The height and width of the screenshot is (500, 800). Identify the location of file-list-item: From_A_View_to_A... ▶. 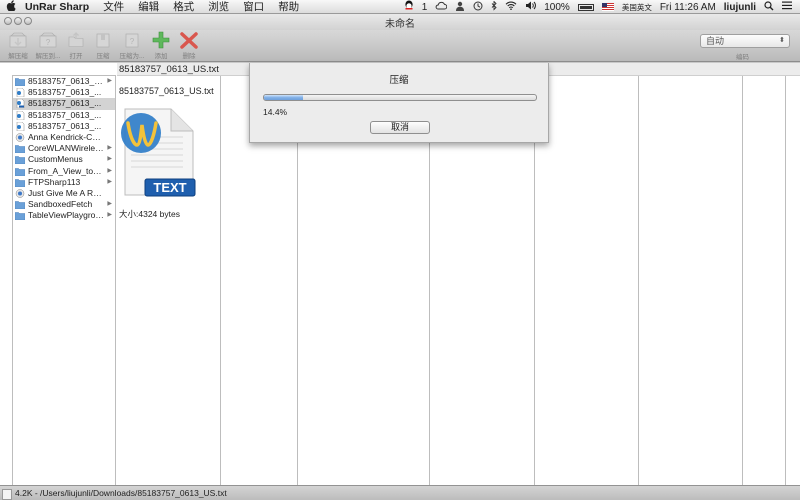
(64, 171).